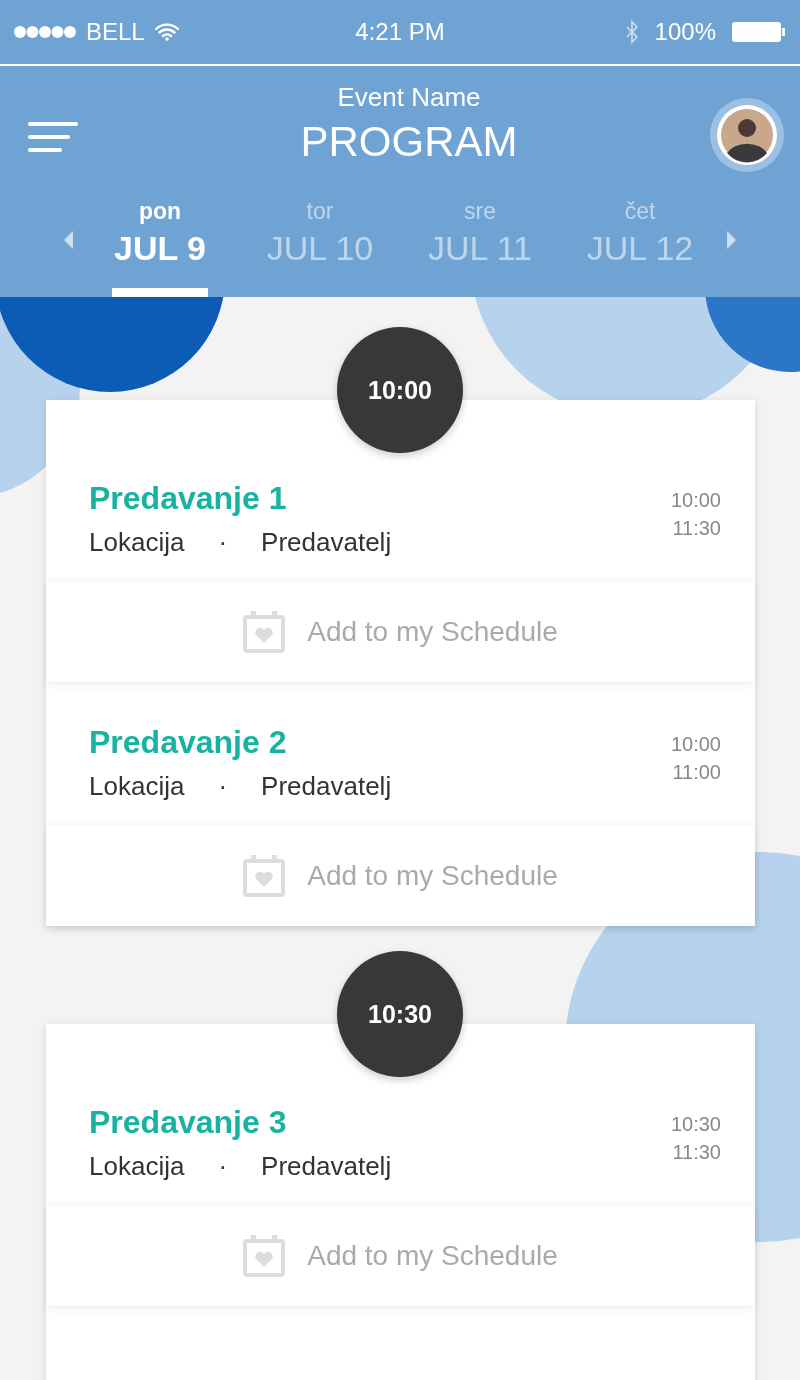 The width and height of the screenshot is (800, 1380). I want to click on time-badge: 10:30, so click(400, 1014).